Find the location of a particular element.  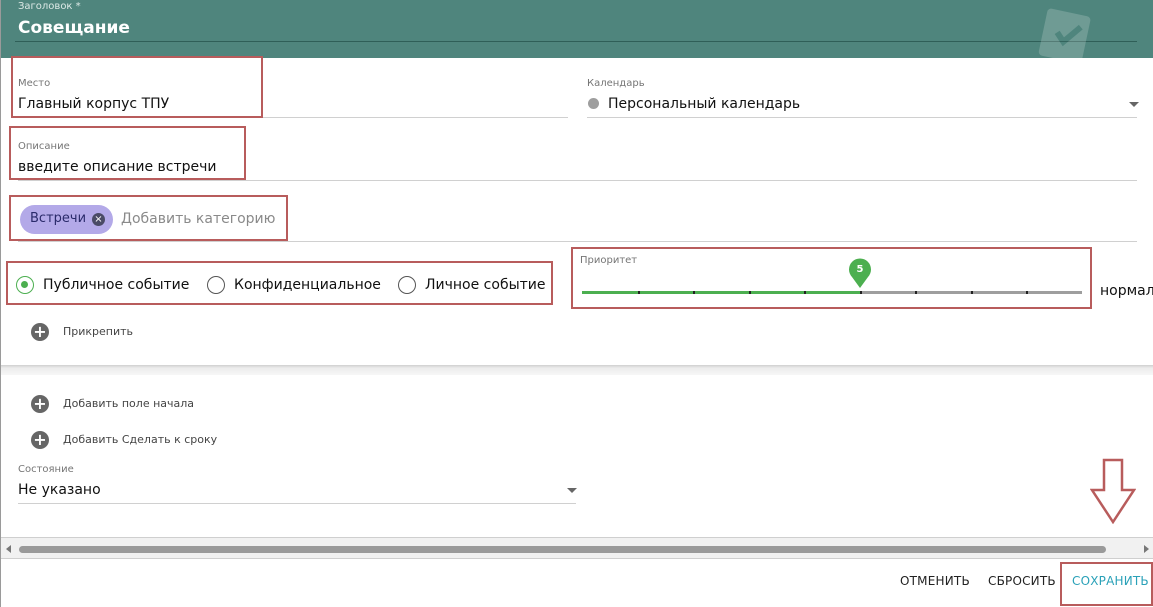

add-start-link: Добавить поле начала is located at coordinates (128, 403).